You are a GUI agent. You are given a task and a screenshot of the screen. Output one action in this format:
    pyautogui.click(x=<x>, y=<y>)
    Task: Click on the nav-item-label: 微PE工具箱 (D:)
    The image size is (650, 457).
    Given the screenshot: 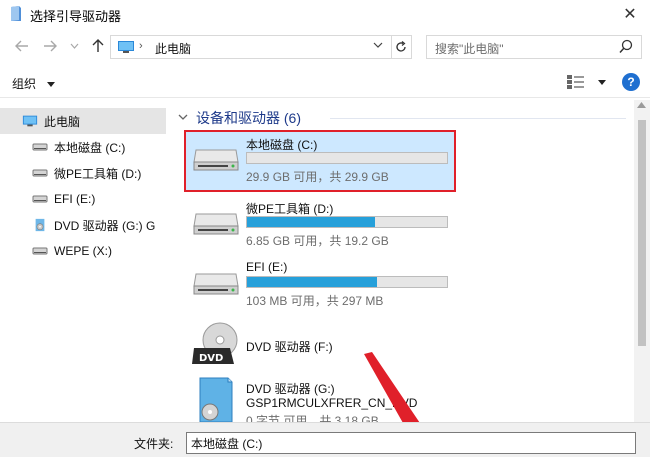 What is the action you would take?
    pyautogui.click(x=98, y=173)
    